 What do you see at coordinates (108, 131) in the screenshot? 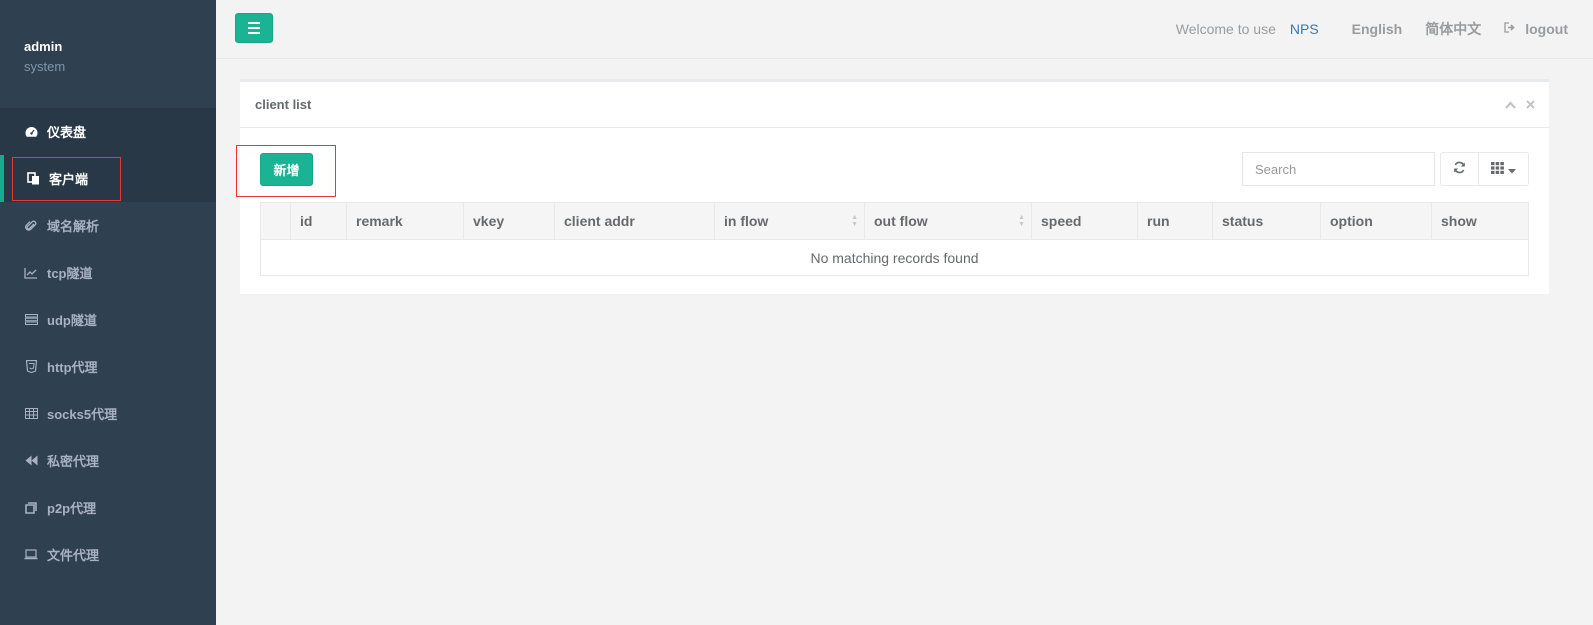
I see `sidebar-item-dashboard: 仪表盘` at bounding box center [108, 131].